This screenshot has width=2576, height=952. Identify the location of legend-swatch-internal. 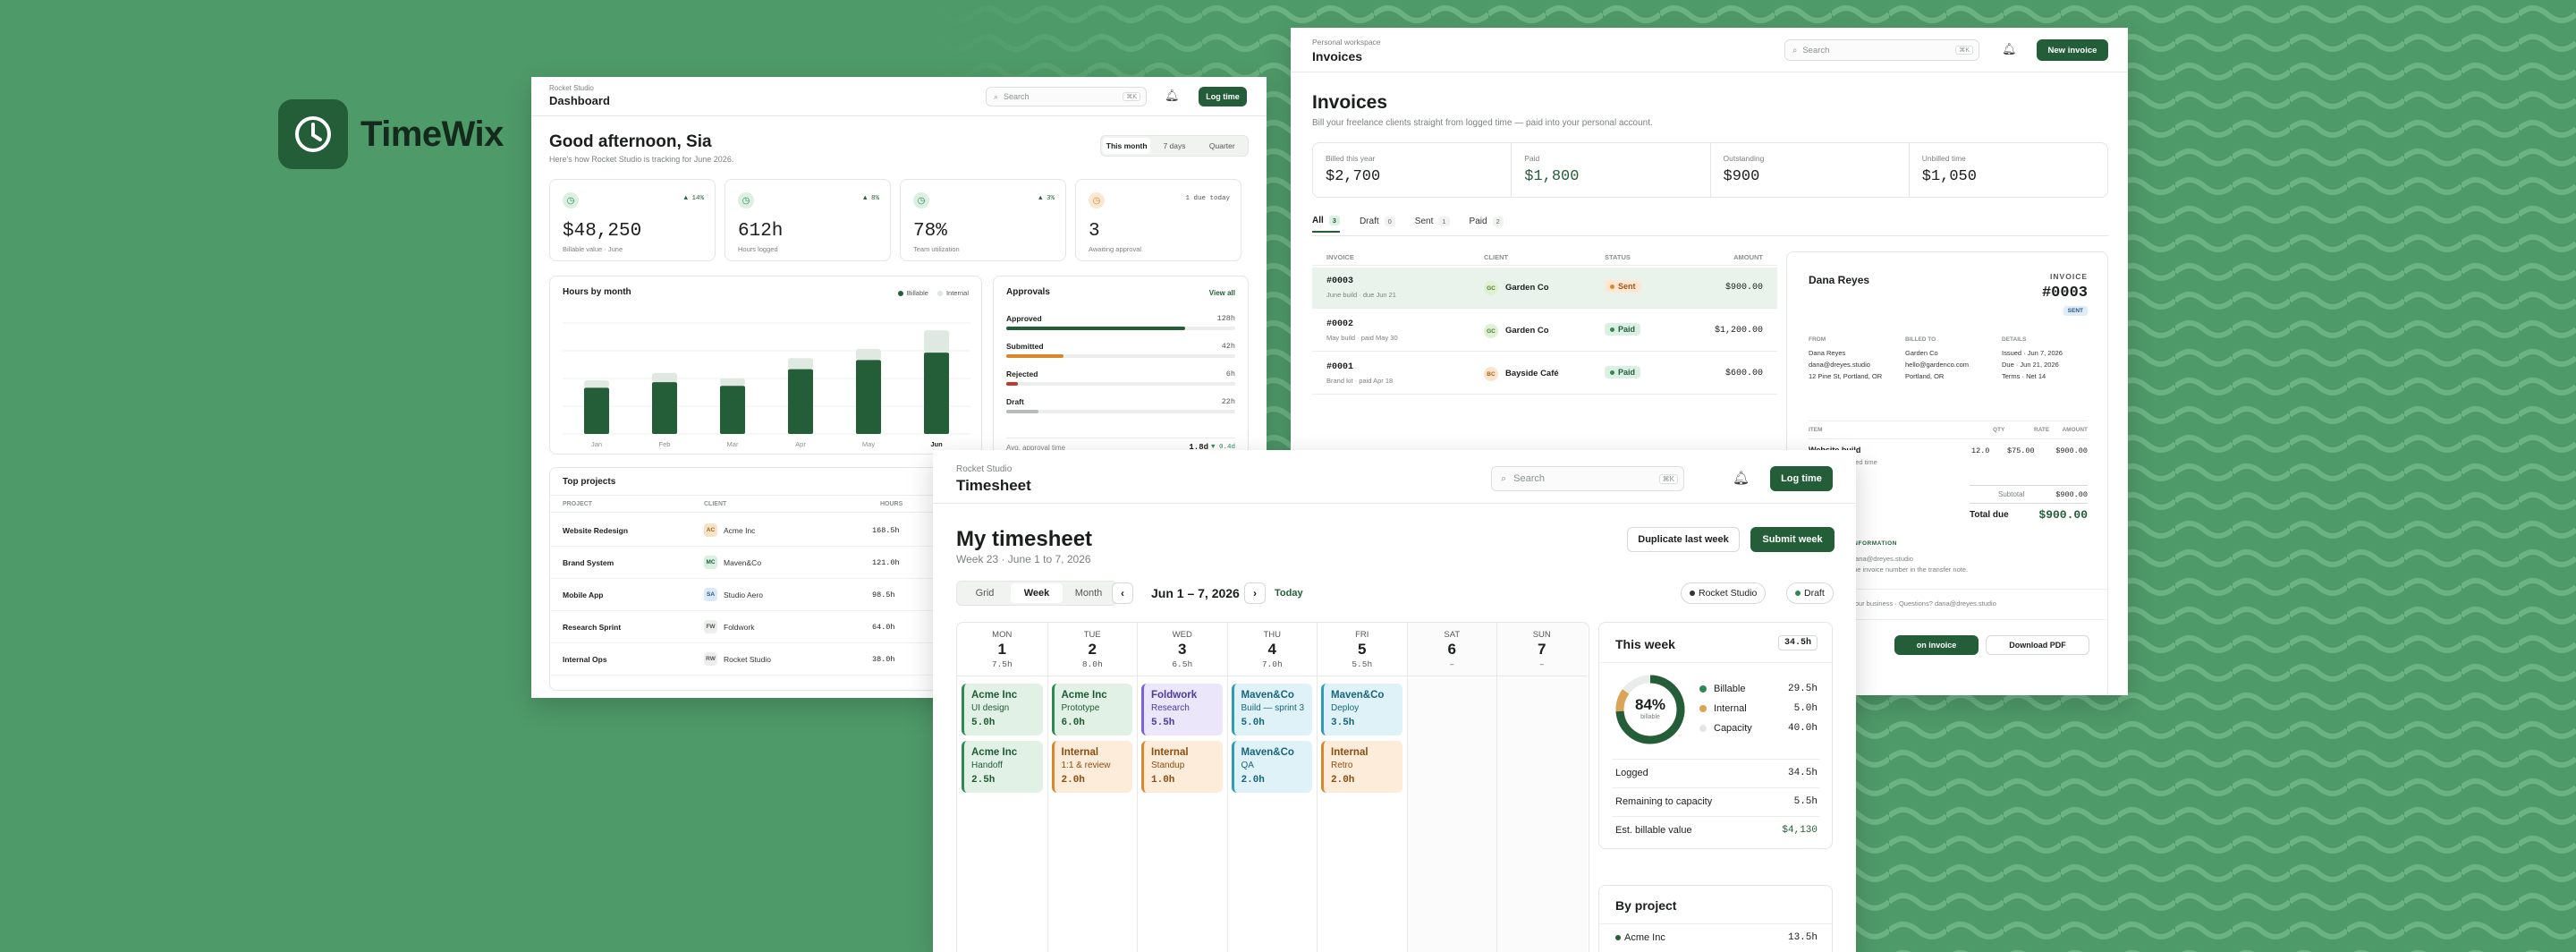
(939, 293).